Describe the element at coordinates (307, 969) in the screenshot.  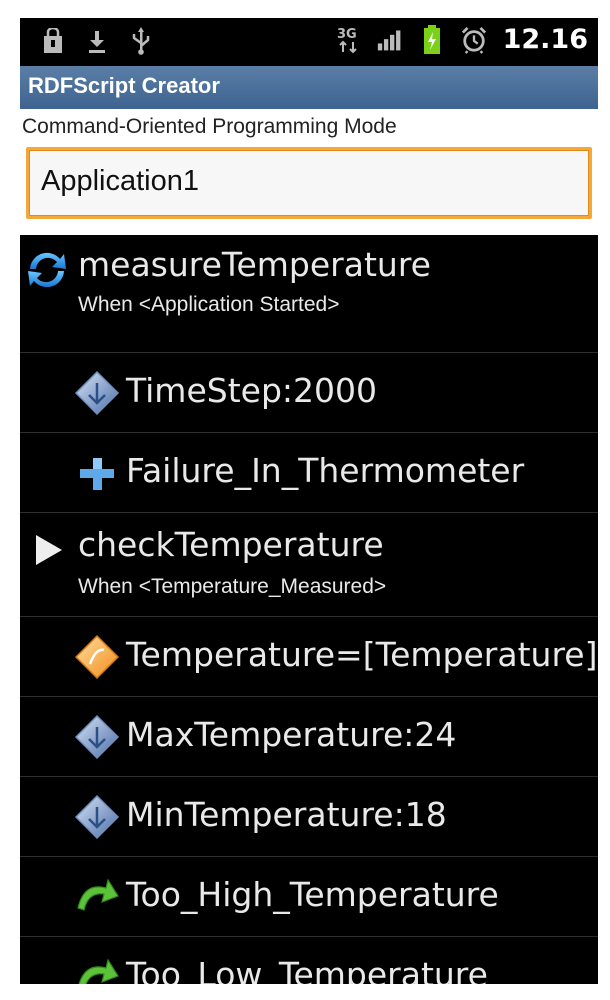
I see `list-item-label: Too_Low_Temperature` at that location.